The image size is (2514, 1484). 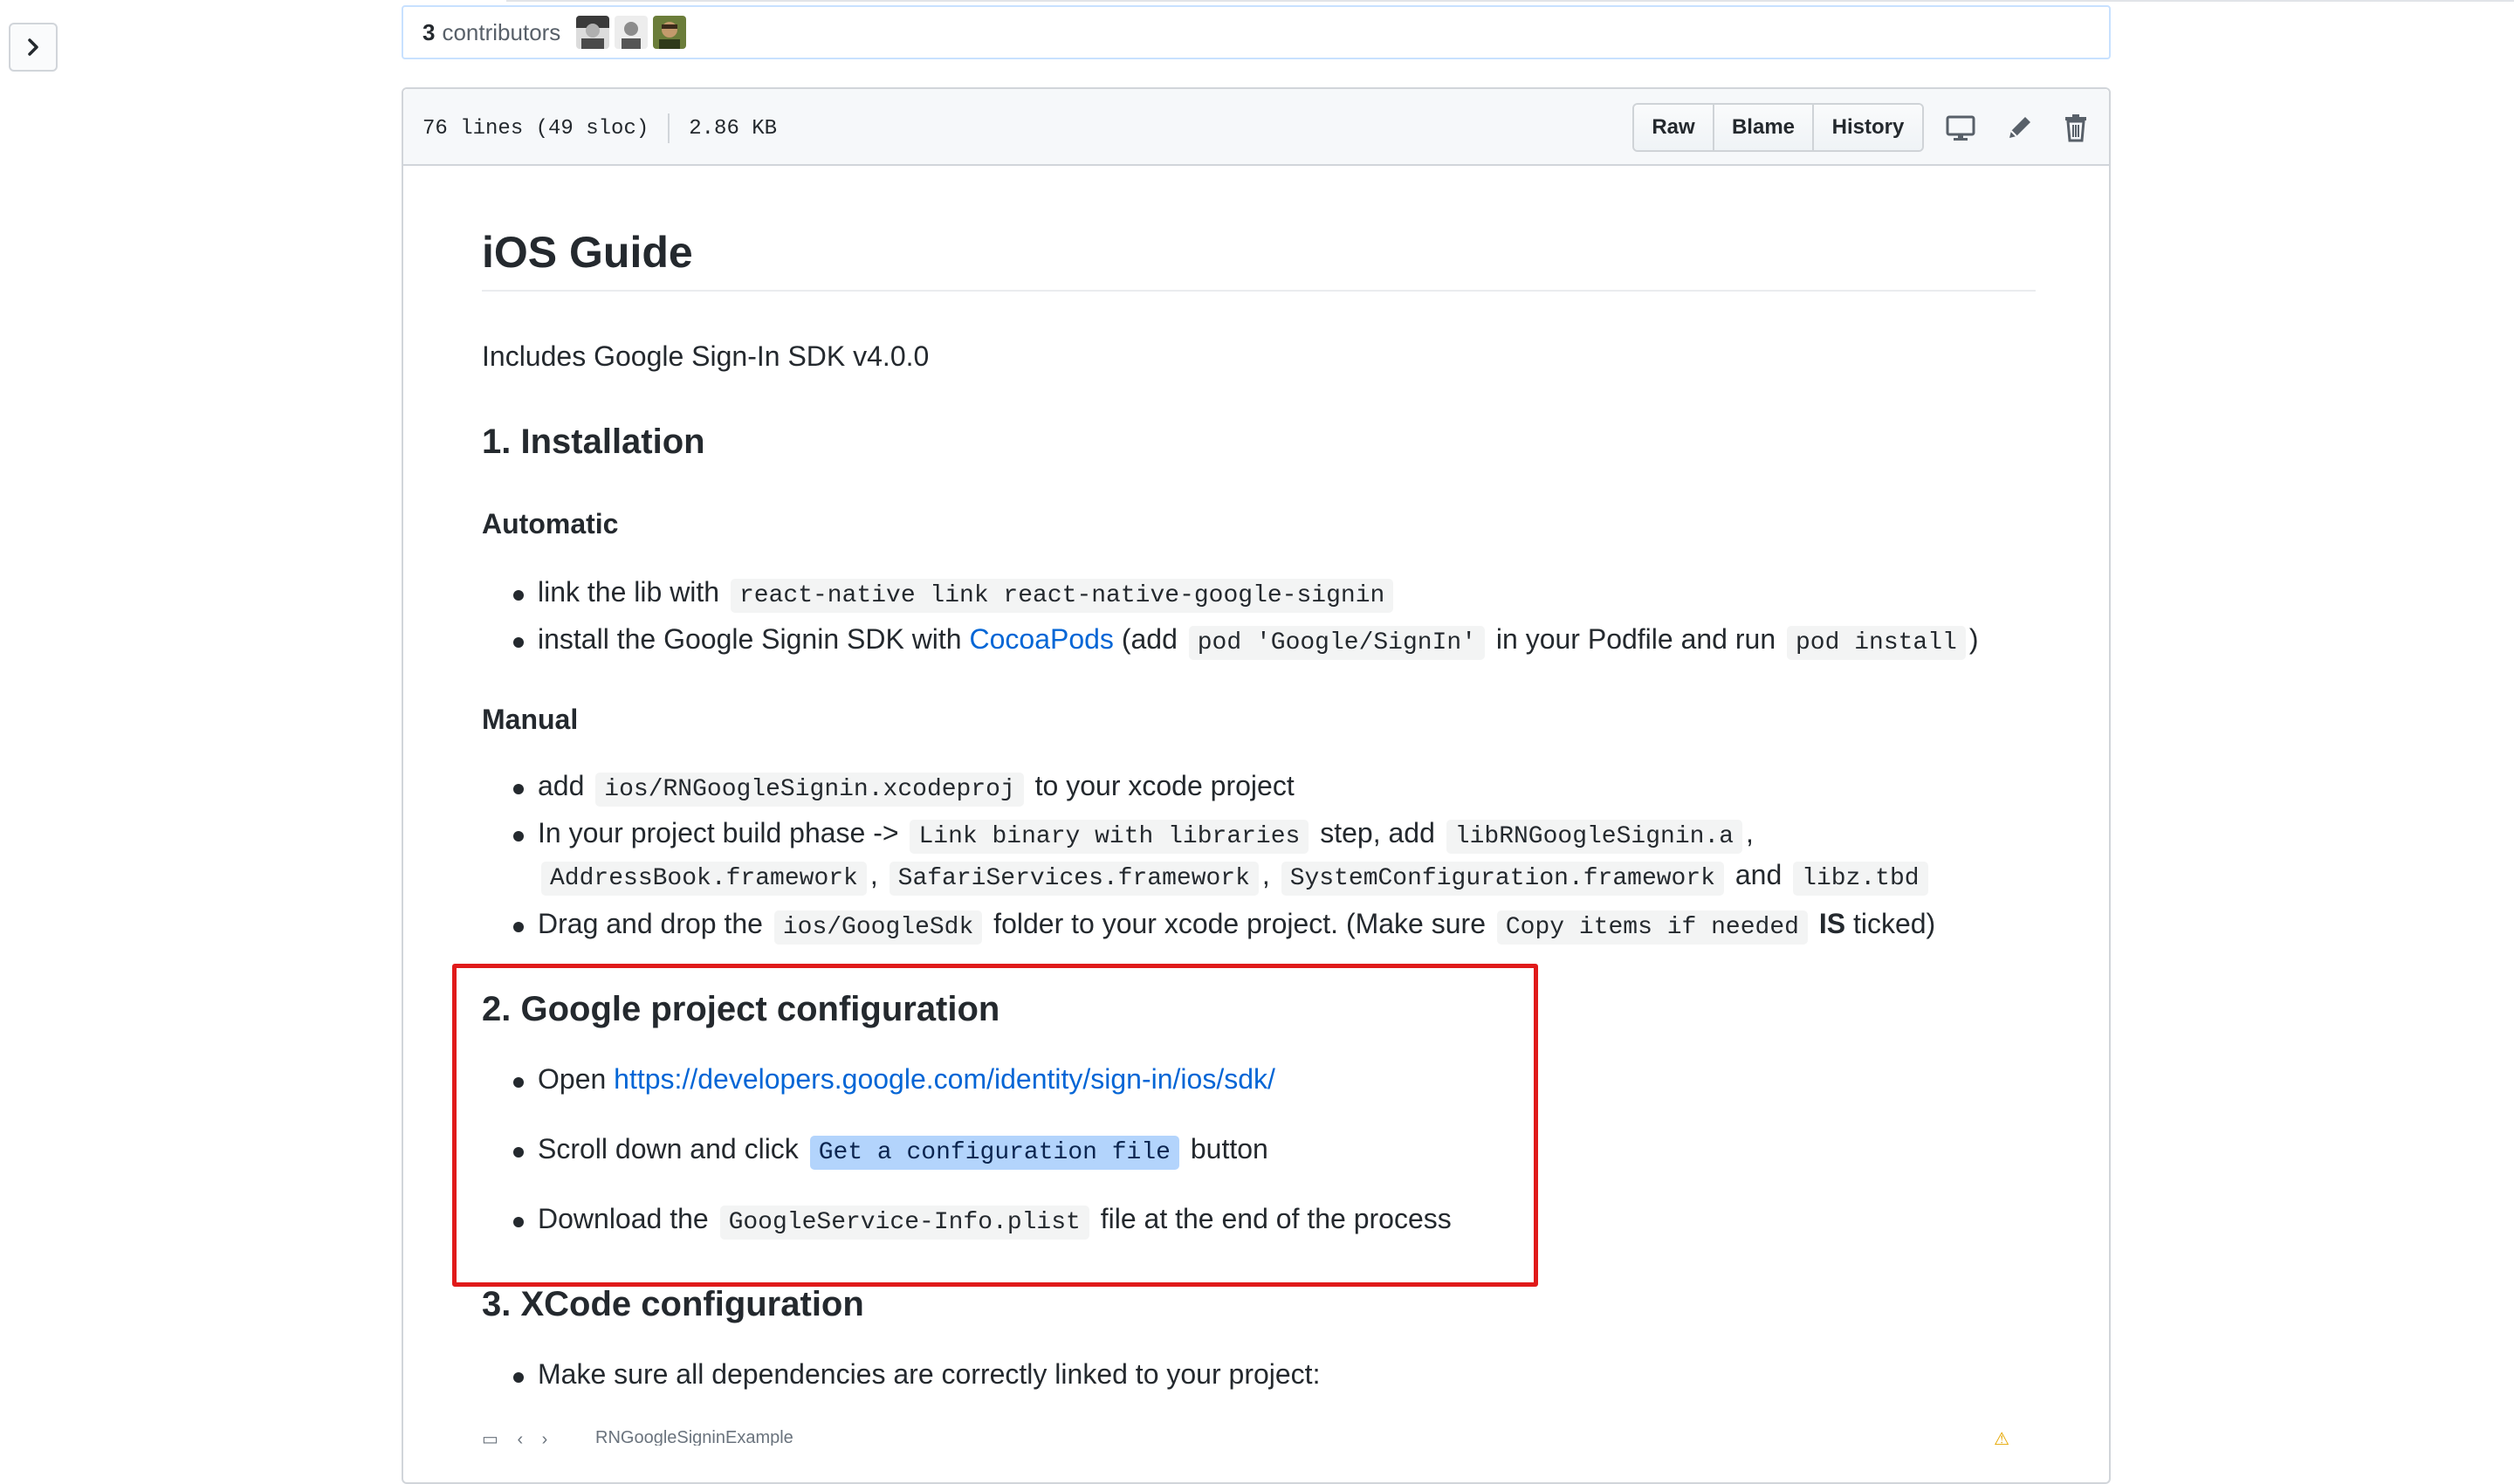 I want to click on xcode-nav-icon: ▭ ‹ ›, so click(x=518, y=1438).